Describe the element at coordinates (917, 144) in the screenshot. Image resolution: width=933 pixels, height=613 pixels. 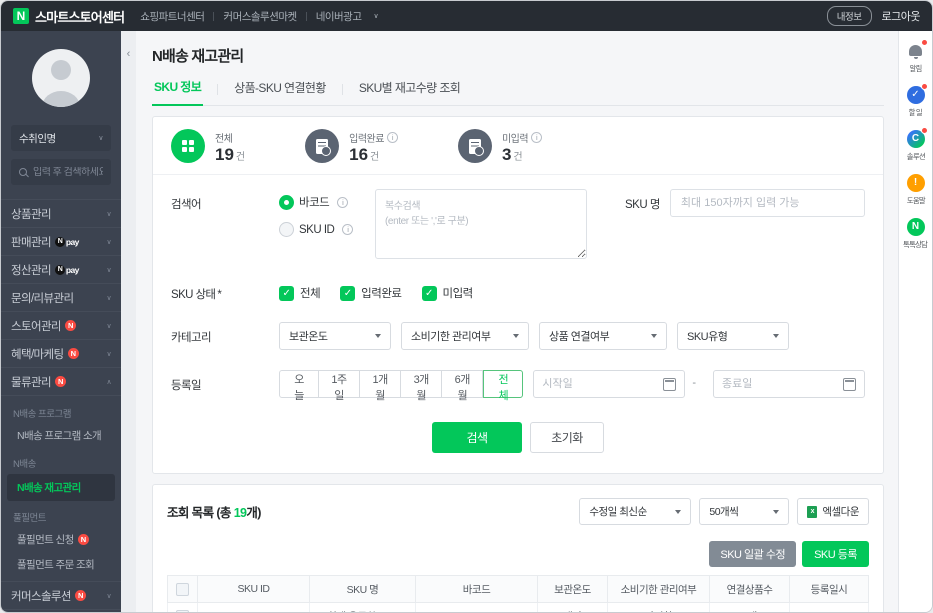
I see `rail-item-solution: C 솔루션` at that location.